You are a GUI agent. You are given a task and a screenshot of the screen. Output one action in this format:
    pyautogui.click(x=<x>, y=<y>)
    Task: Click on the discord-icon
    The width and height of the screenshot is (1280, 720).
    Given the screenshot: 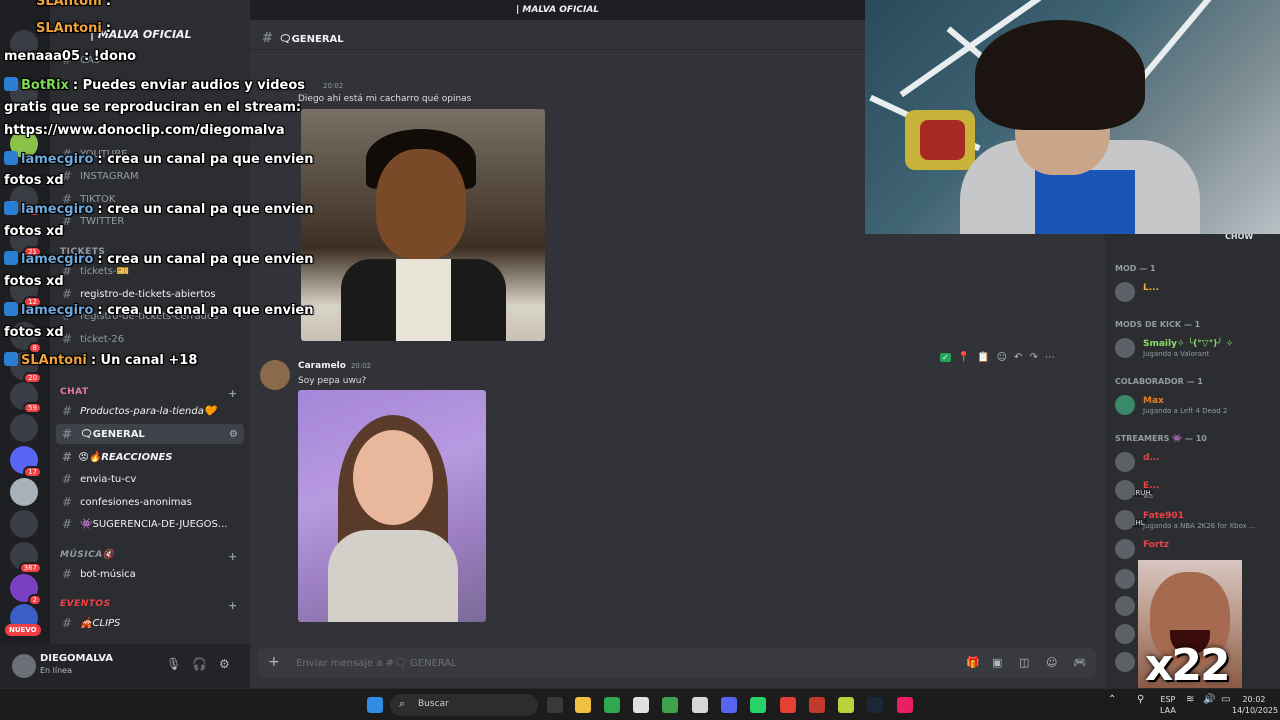 What is the action you would take?
    pyautogui.click(x=729, y=705)
    